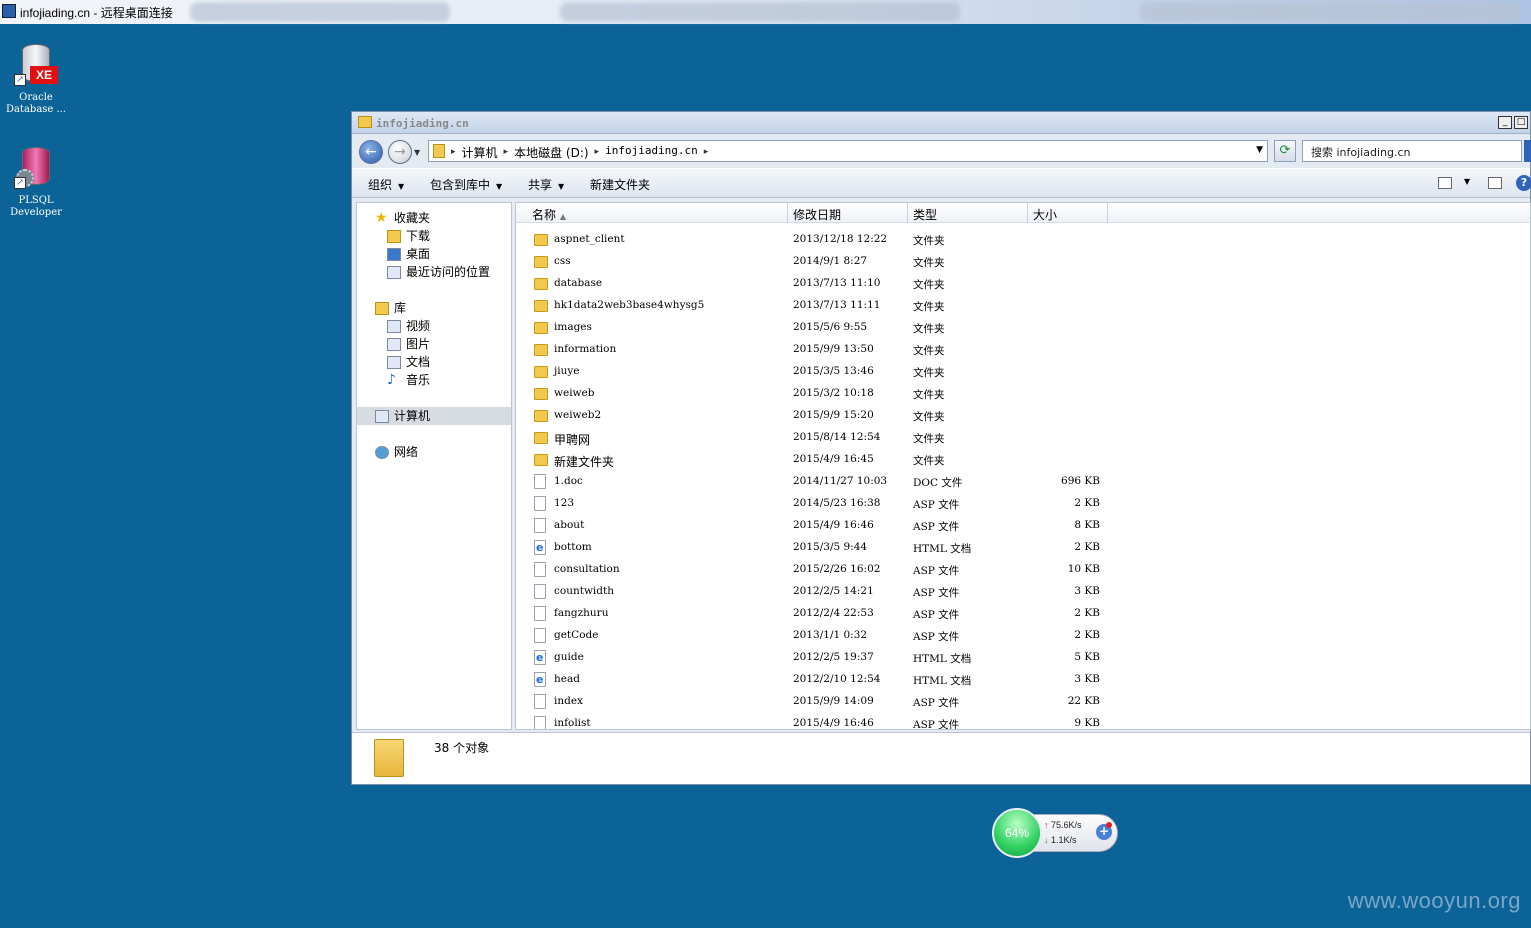  What do you see at coordinates (1023, 394) in the screenshot?
I see `file-row: weiweb 2015/3/2 10:18 文件夹` at bounding box center [1023, 394].